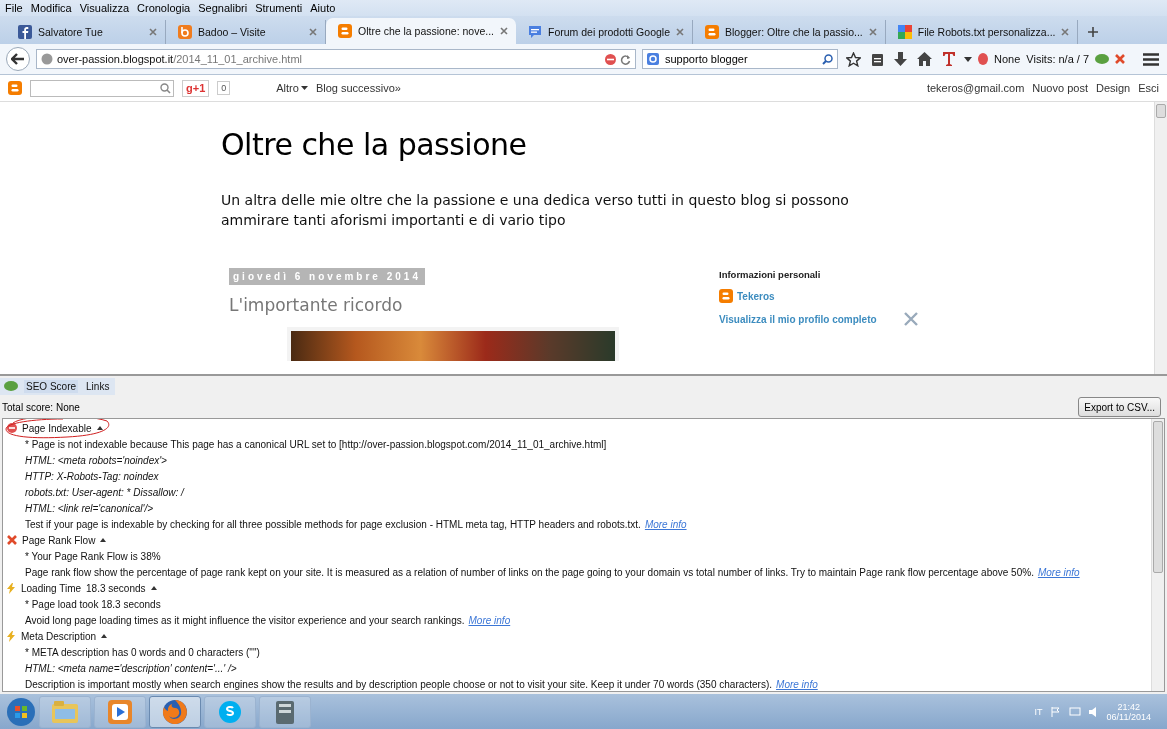 This screenshot has width=1167, height=729. Describe the element at coordinates (93, 556) in the screenshot. I see `check-detail: * Your Page Rank Flow is 38%` at that location.